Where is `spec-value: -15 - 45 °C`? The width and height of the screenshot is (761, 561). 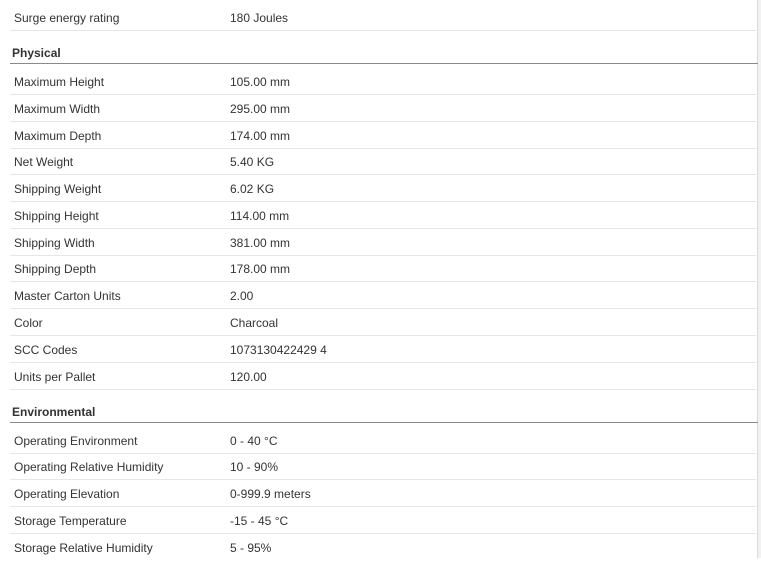 spec-value: -15 - 45 °C is located at coordinates (259, 521).